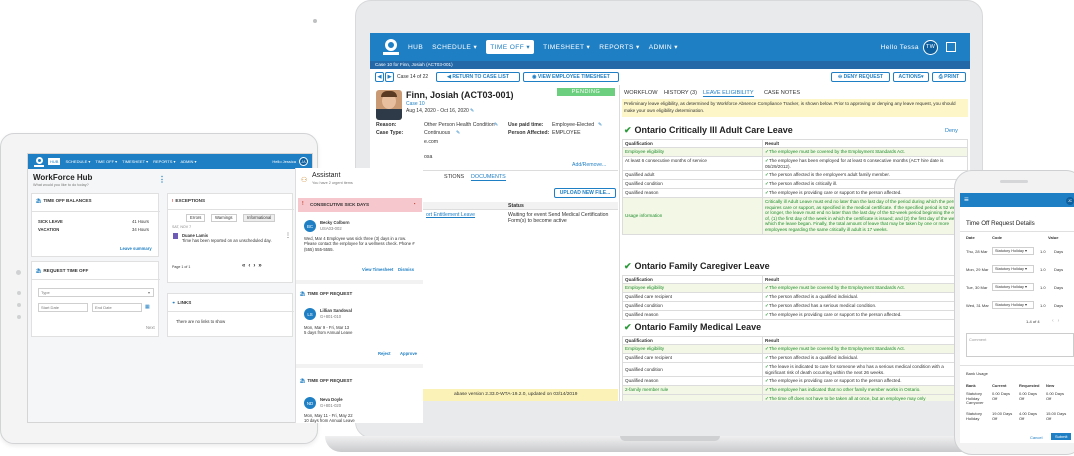 The height and width of the screenshot is (456, 1074). Describe the element at coordinates (415, 104) in the screenshot. I see `case-number: Case 10` at that location.